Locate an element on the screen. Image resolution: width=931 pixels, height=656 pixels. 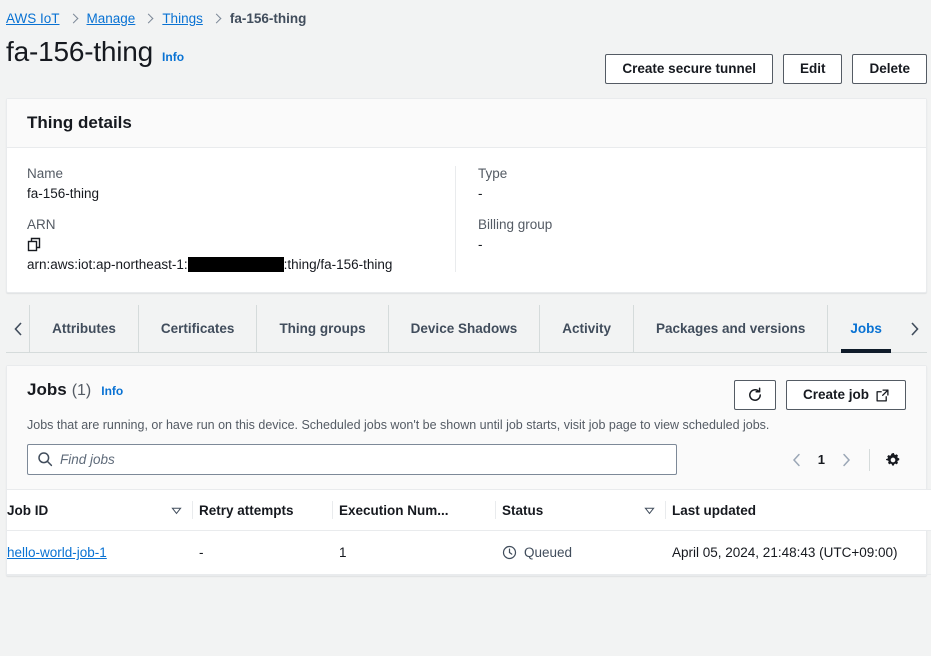
pagination-next-button is located at coordinates (846, 460).